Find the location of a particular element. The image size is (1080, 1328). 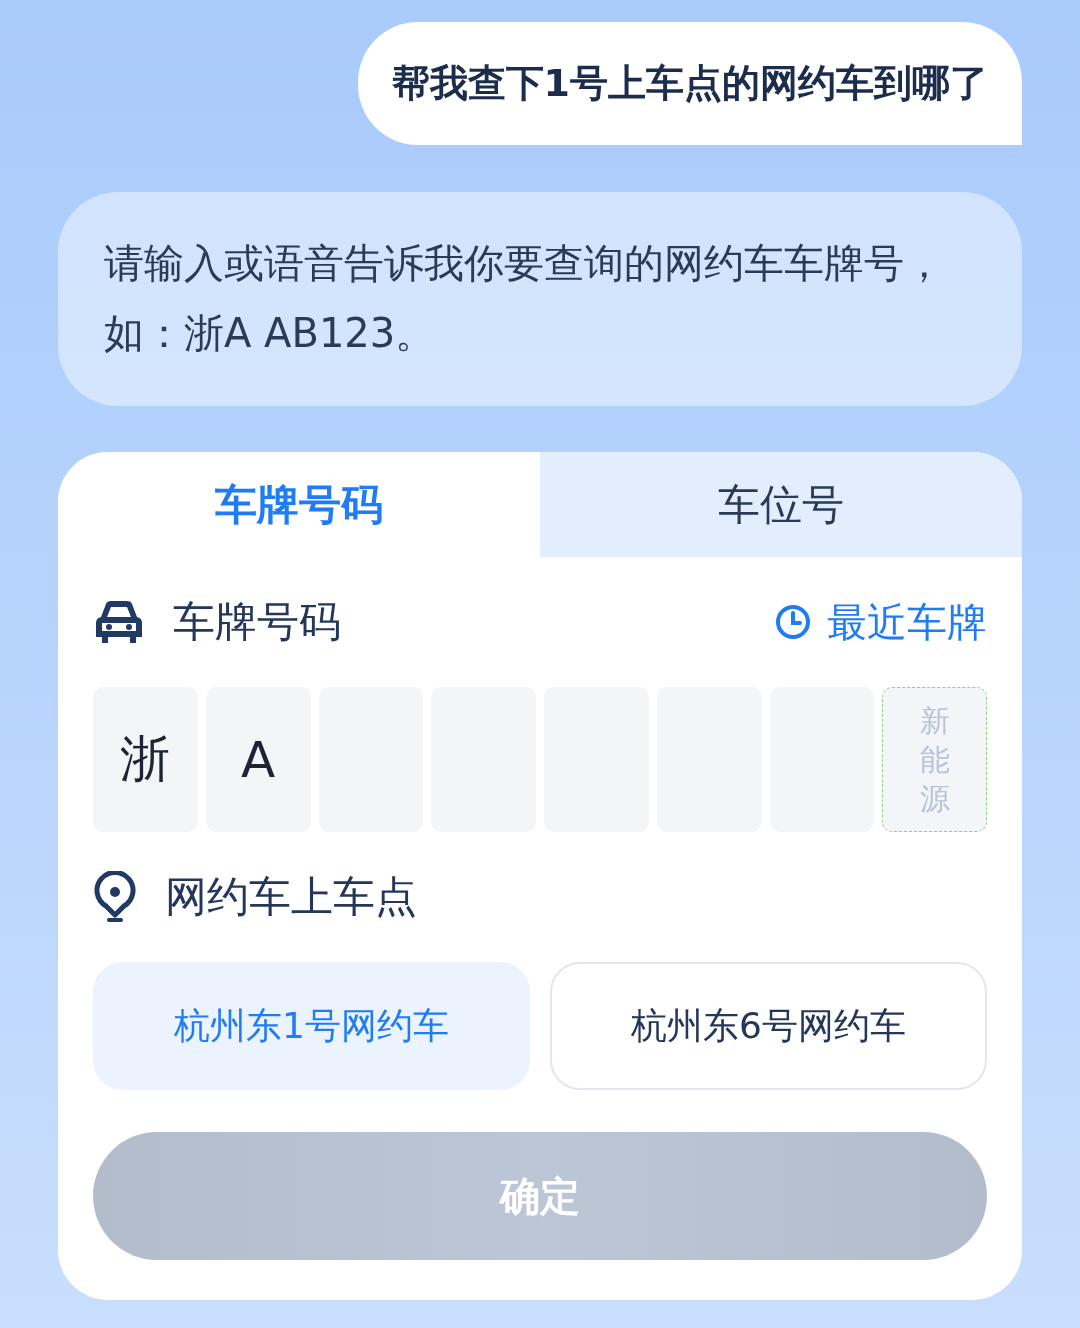

assistant-message: 请输入或语音告诉我你要查询的网约车车牌号，如：浙A AB123。 is located at coordinates (540, 299).